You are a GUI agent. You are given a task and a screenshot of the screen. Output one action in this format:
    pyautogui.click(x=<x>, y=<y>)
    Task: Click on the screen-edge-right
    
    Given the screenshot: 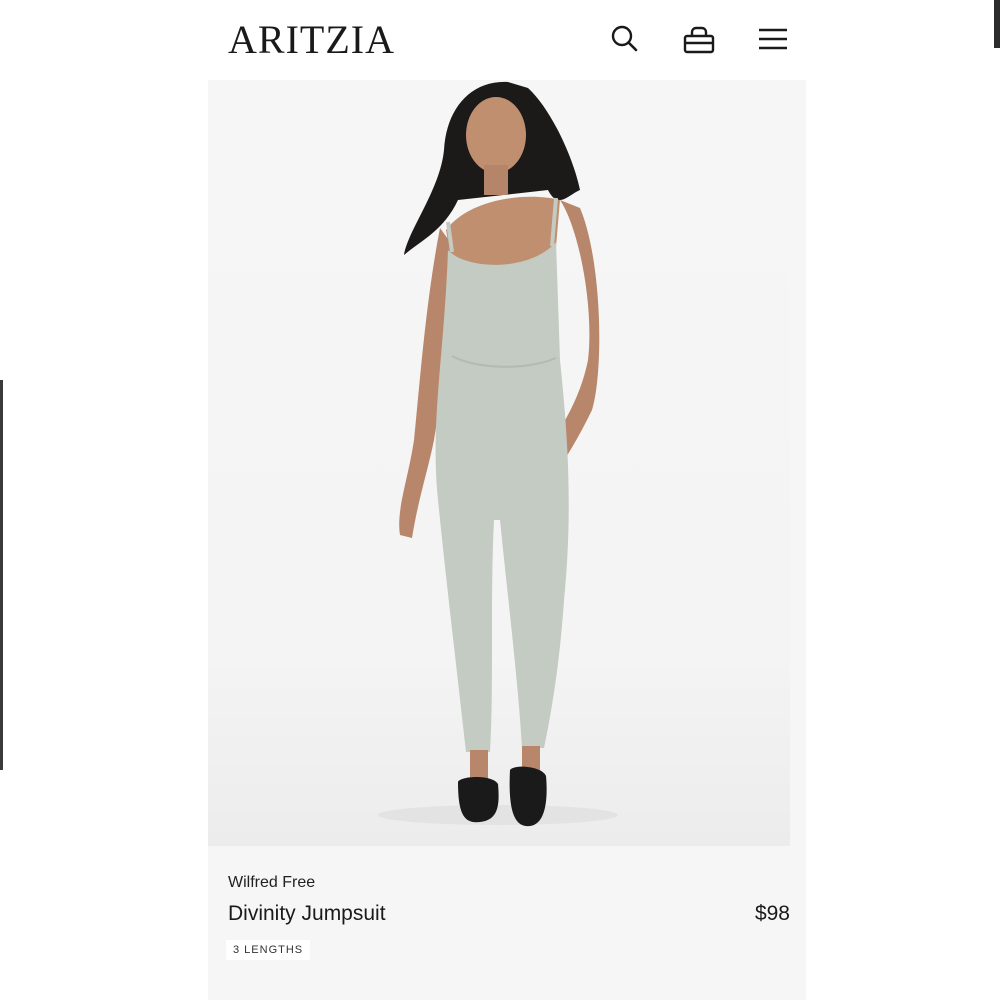 What is the action you would take?
    pyautogui.click(x=997, y=24)
    